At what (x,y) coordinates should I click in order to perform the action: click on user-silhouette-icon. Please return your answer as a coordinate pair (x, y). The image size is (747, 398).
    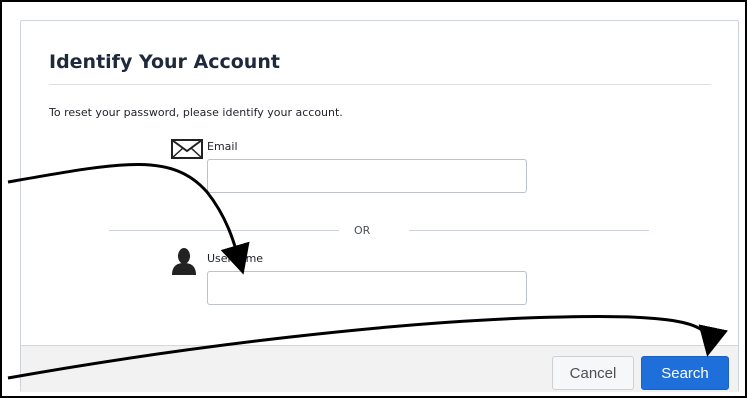
    Looking at the image, I should click on (184, 263).